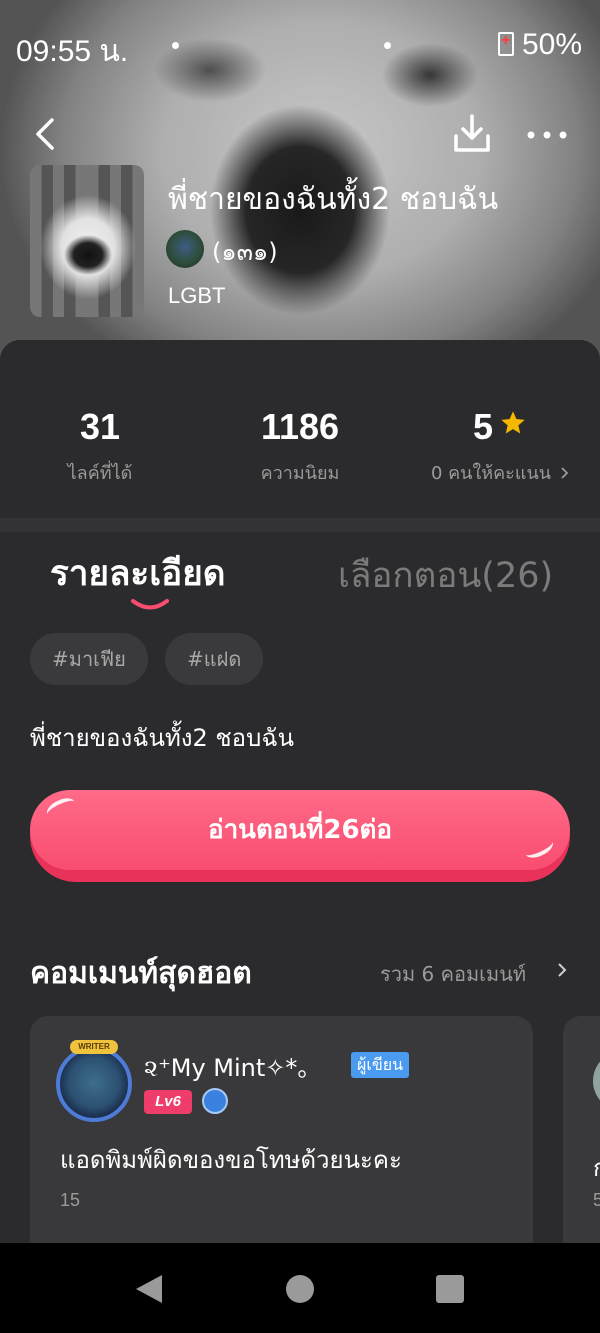 The width and height of the screenshot is (600, 1333). Describe the element at coordinates (245, 251) in the screenshot. I see `author-name: (๑๓๑)` at that location.